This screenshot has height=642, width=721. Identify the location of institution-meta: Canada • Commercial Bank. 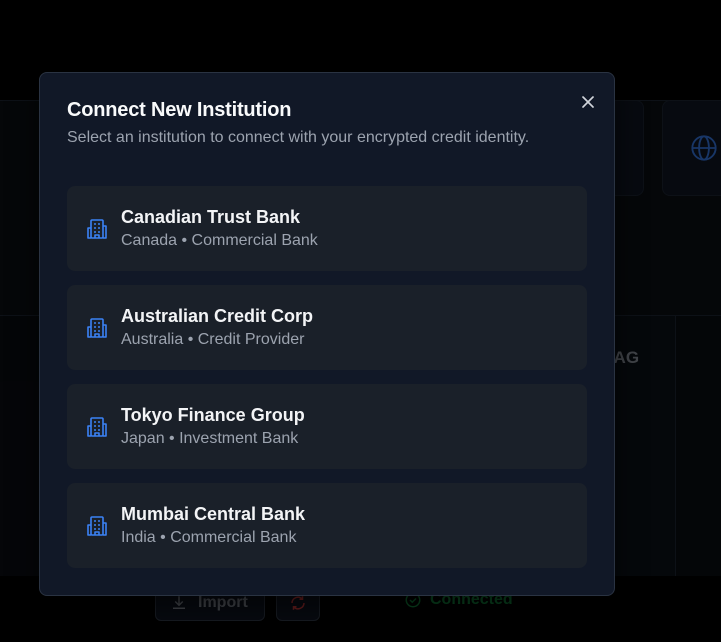
(219, 240).